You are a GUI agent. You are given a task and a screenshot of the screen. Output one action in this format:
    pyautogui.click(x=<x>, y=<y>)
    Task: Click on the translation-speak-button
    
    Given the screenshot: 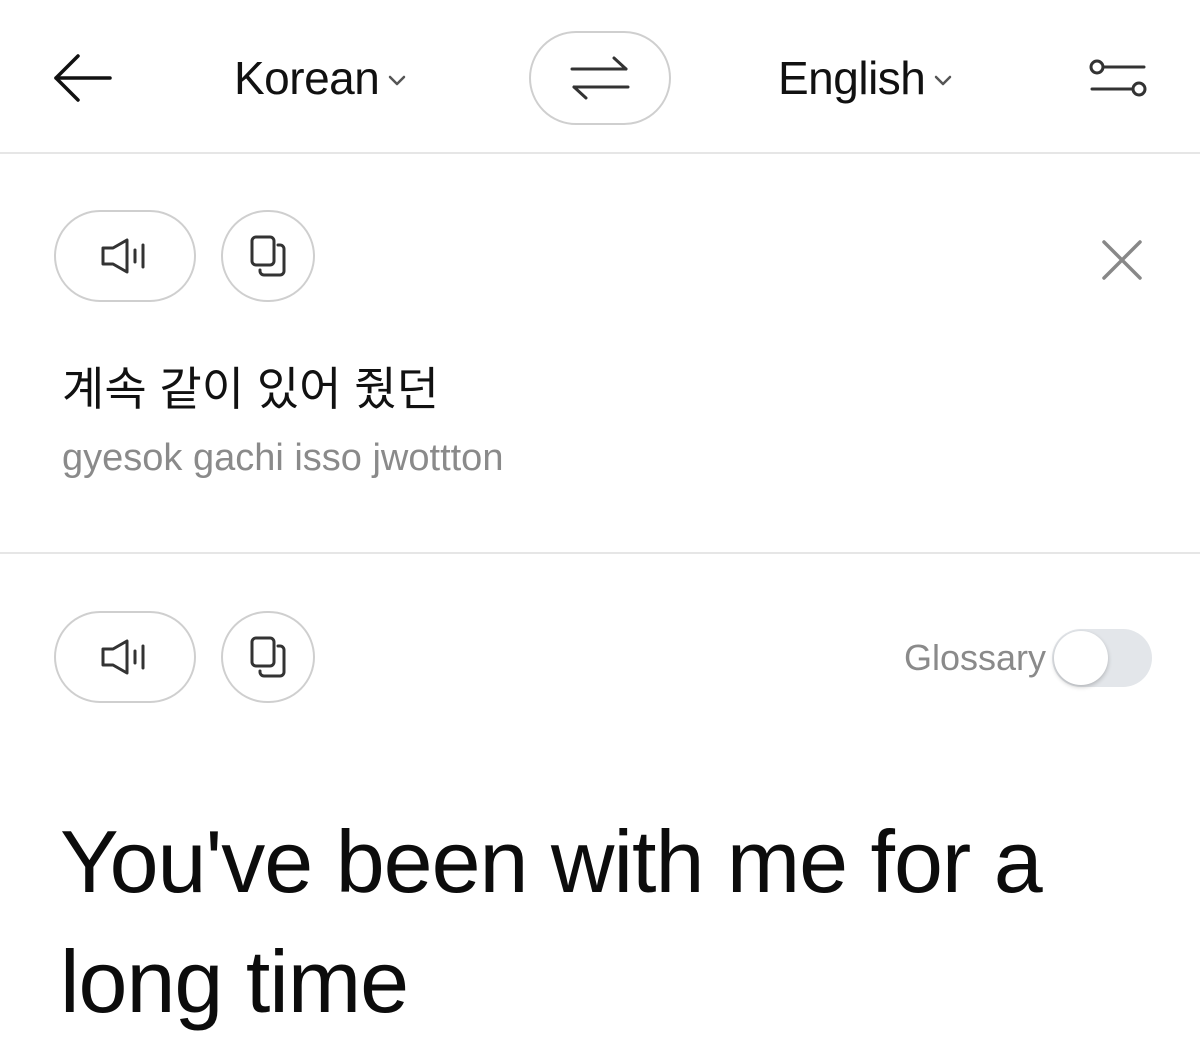 What is the action you would take?
    pyautogui.click(x=125, y=657)
    